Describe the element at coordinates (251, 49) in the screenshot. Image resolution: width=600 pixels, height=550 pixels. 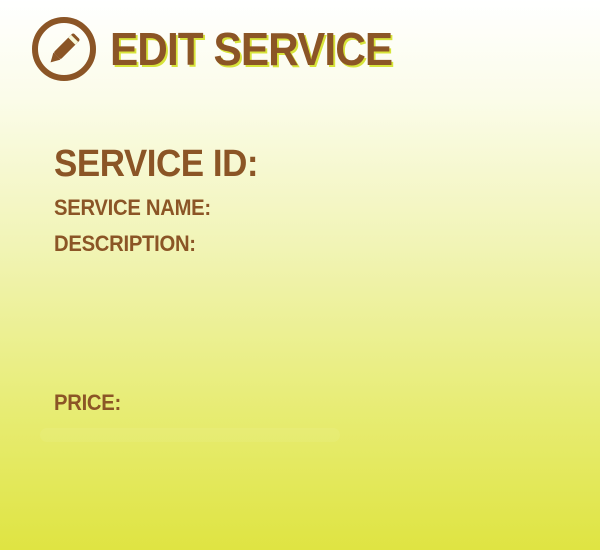
I see `page-title: EDIT SERVICE` at that location.